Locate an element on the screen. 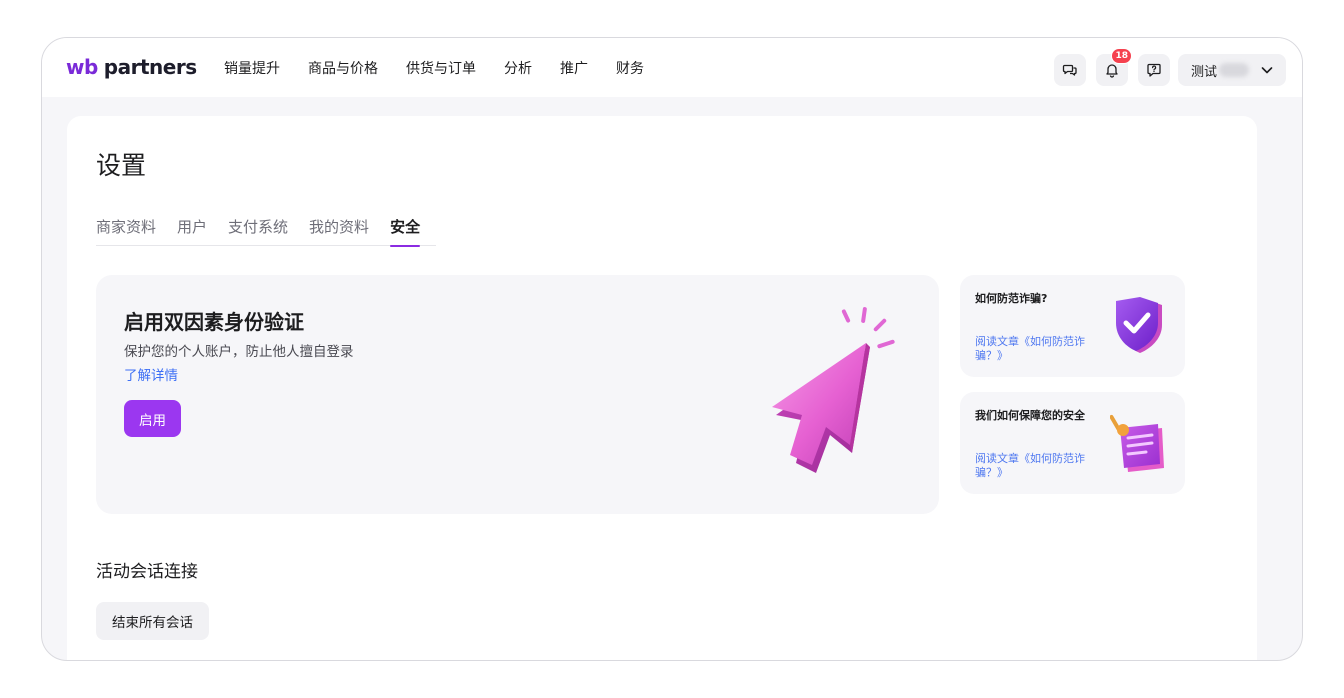  user-name-redacted is located at coordinates (1234, 70).